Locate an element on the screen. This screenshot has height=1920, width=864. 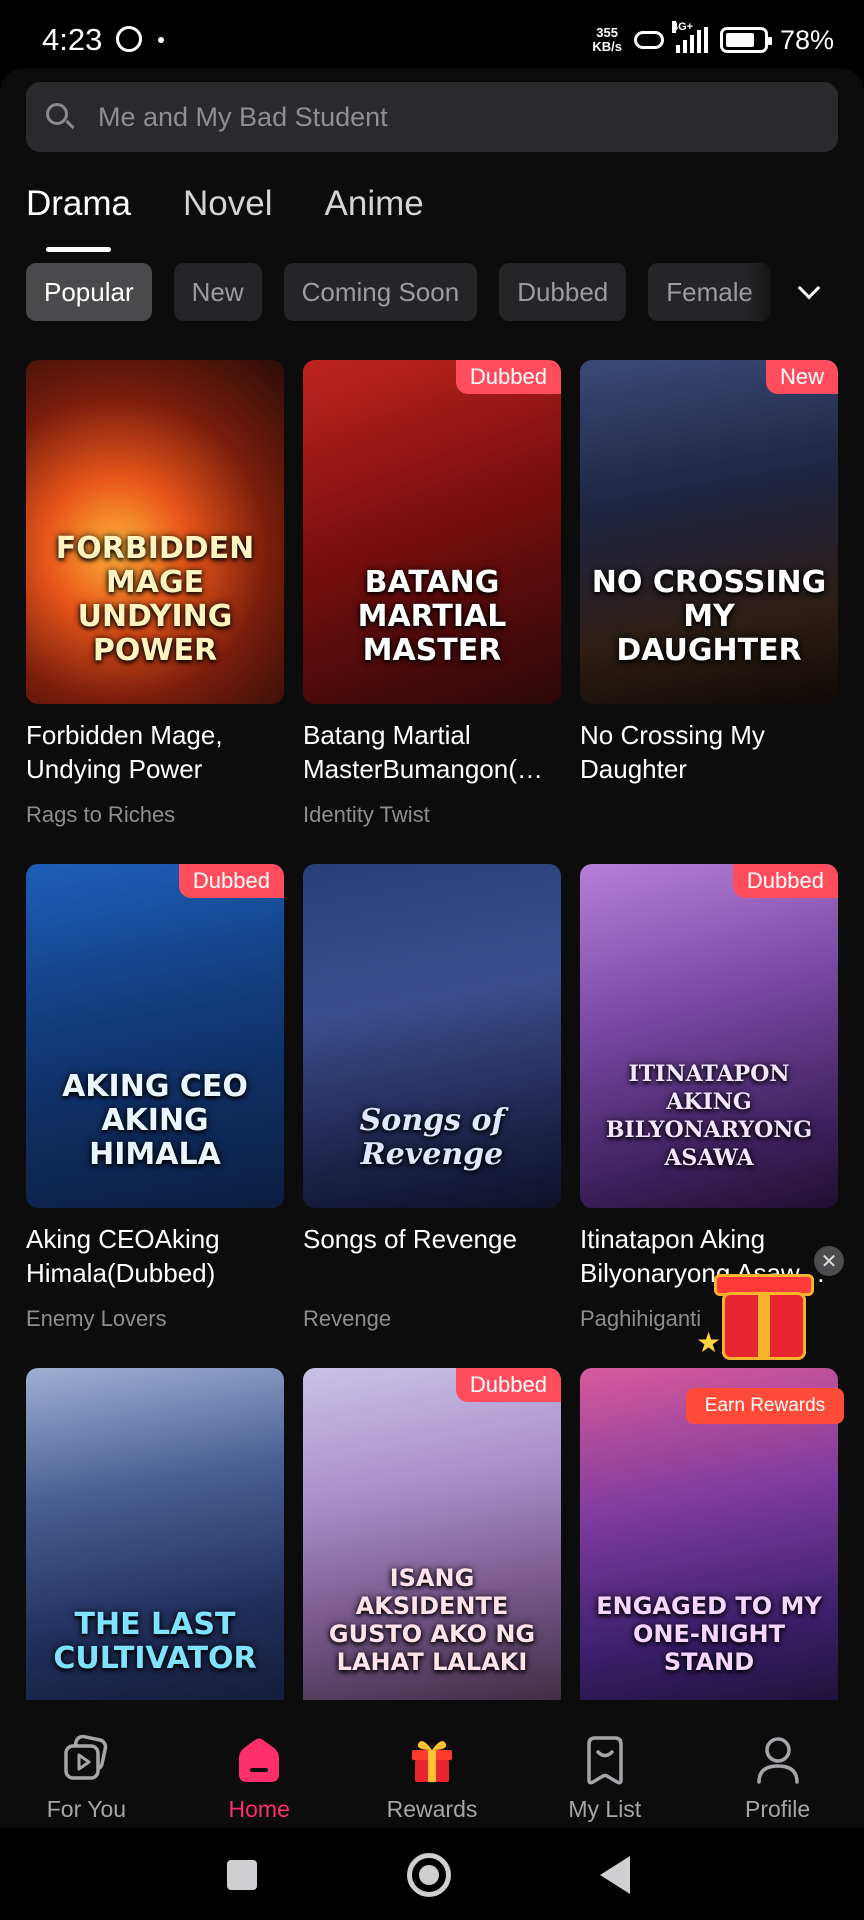
bookmark-icon is located at coordinates (605, 1760).